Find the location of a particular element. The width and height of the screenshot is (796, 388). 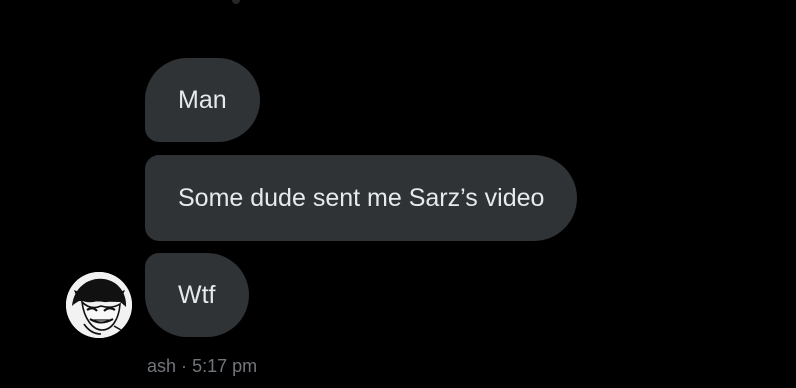

message-text: Wtf is located at coordinates (197, 295).